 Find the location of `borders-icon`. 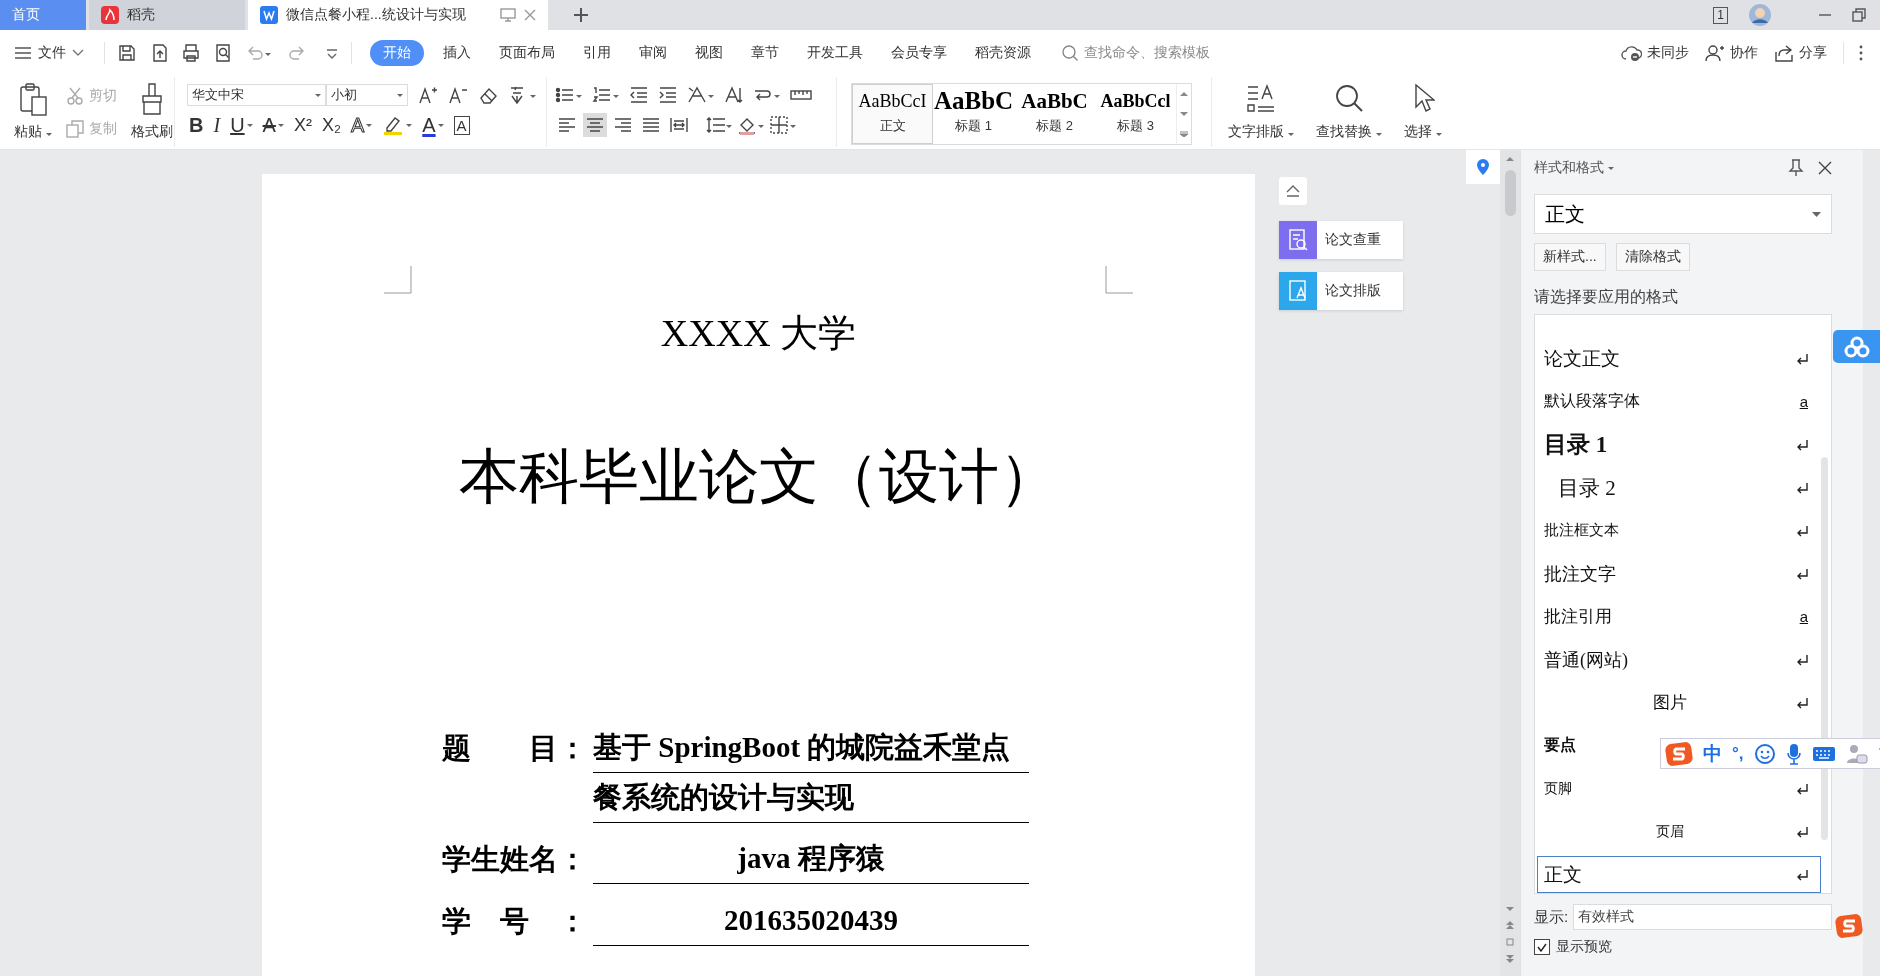

borders-icon is located at coordinates (783, 125).